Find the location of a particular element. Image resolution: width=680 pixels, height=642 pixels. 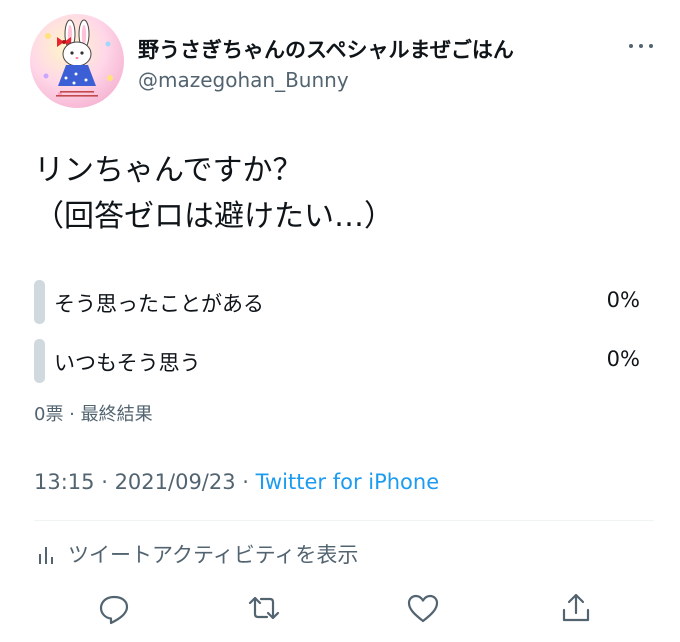

poll-option-label: そう思ったことがある is located at coordinates (159, 304).